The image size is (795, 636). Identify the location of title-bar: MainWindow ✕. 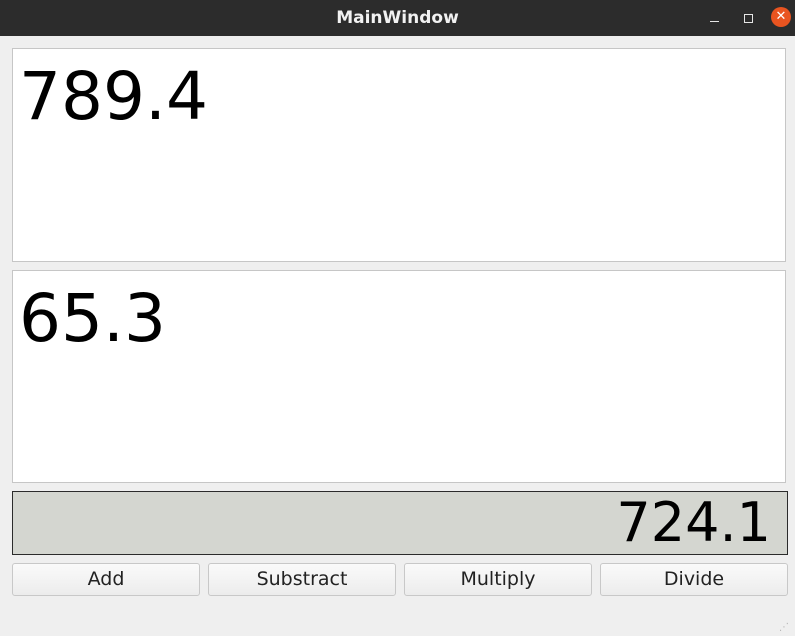
(397, 18).